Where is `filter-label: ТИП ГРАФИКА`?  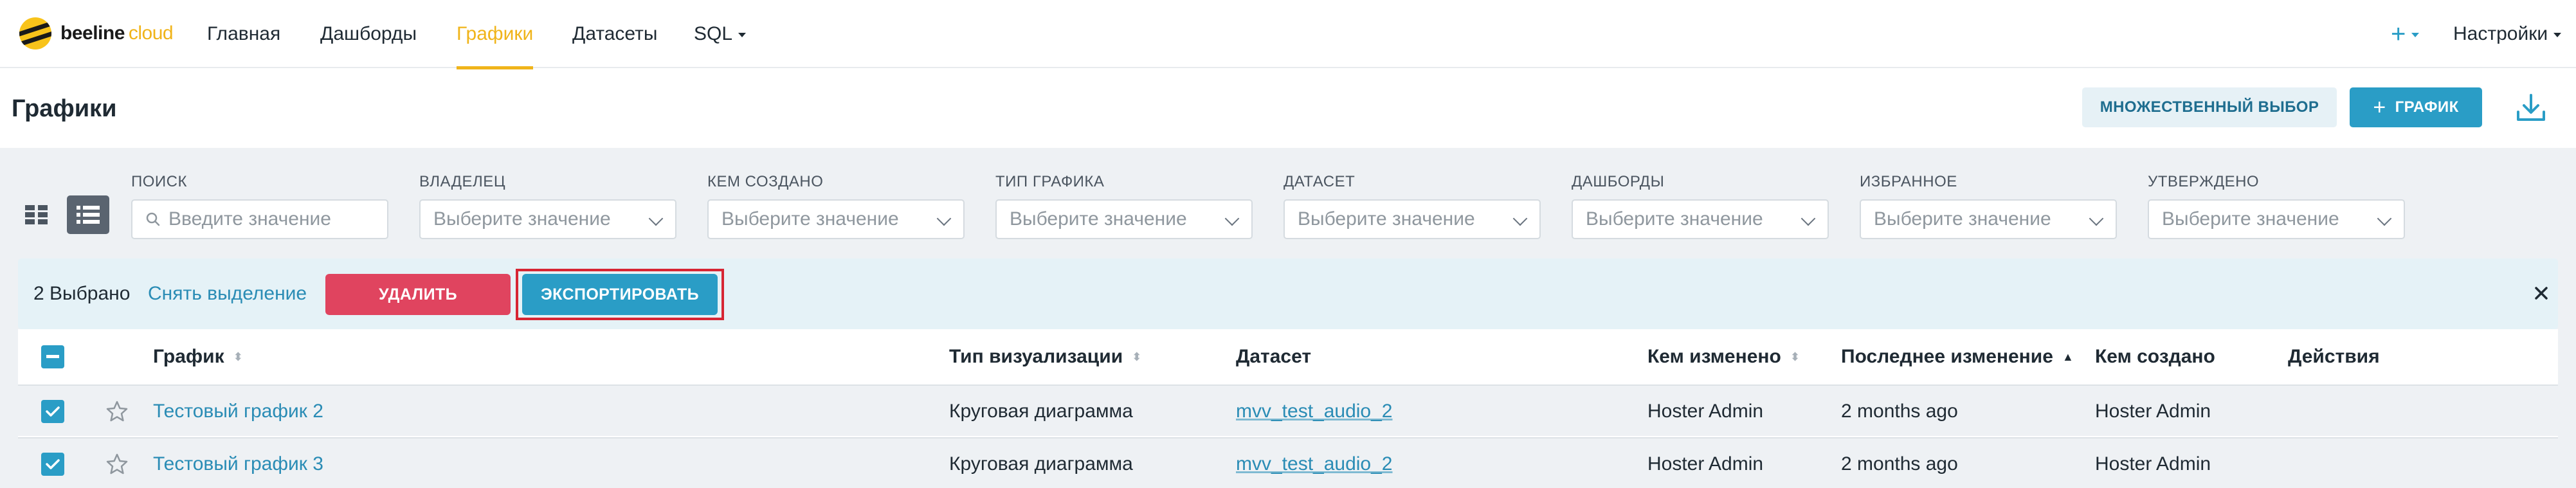
filter-label: ТИП ГРАФИКА is located at coordinates (1050, 181).